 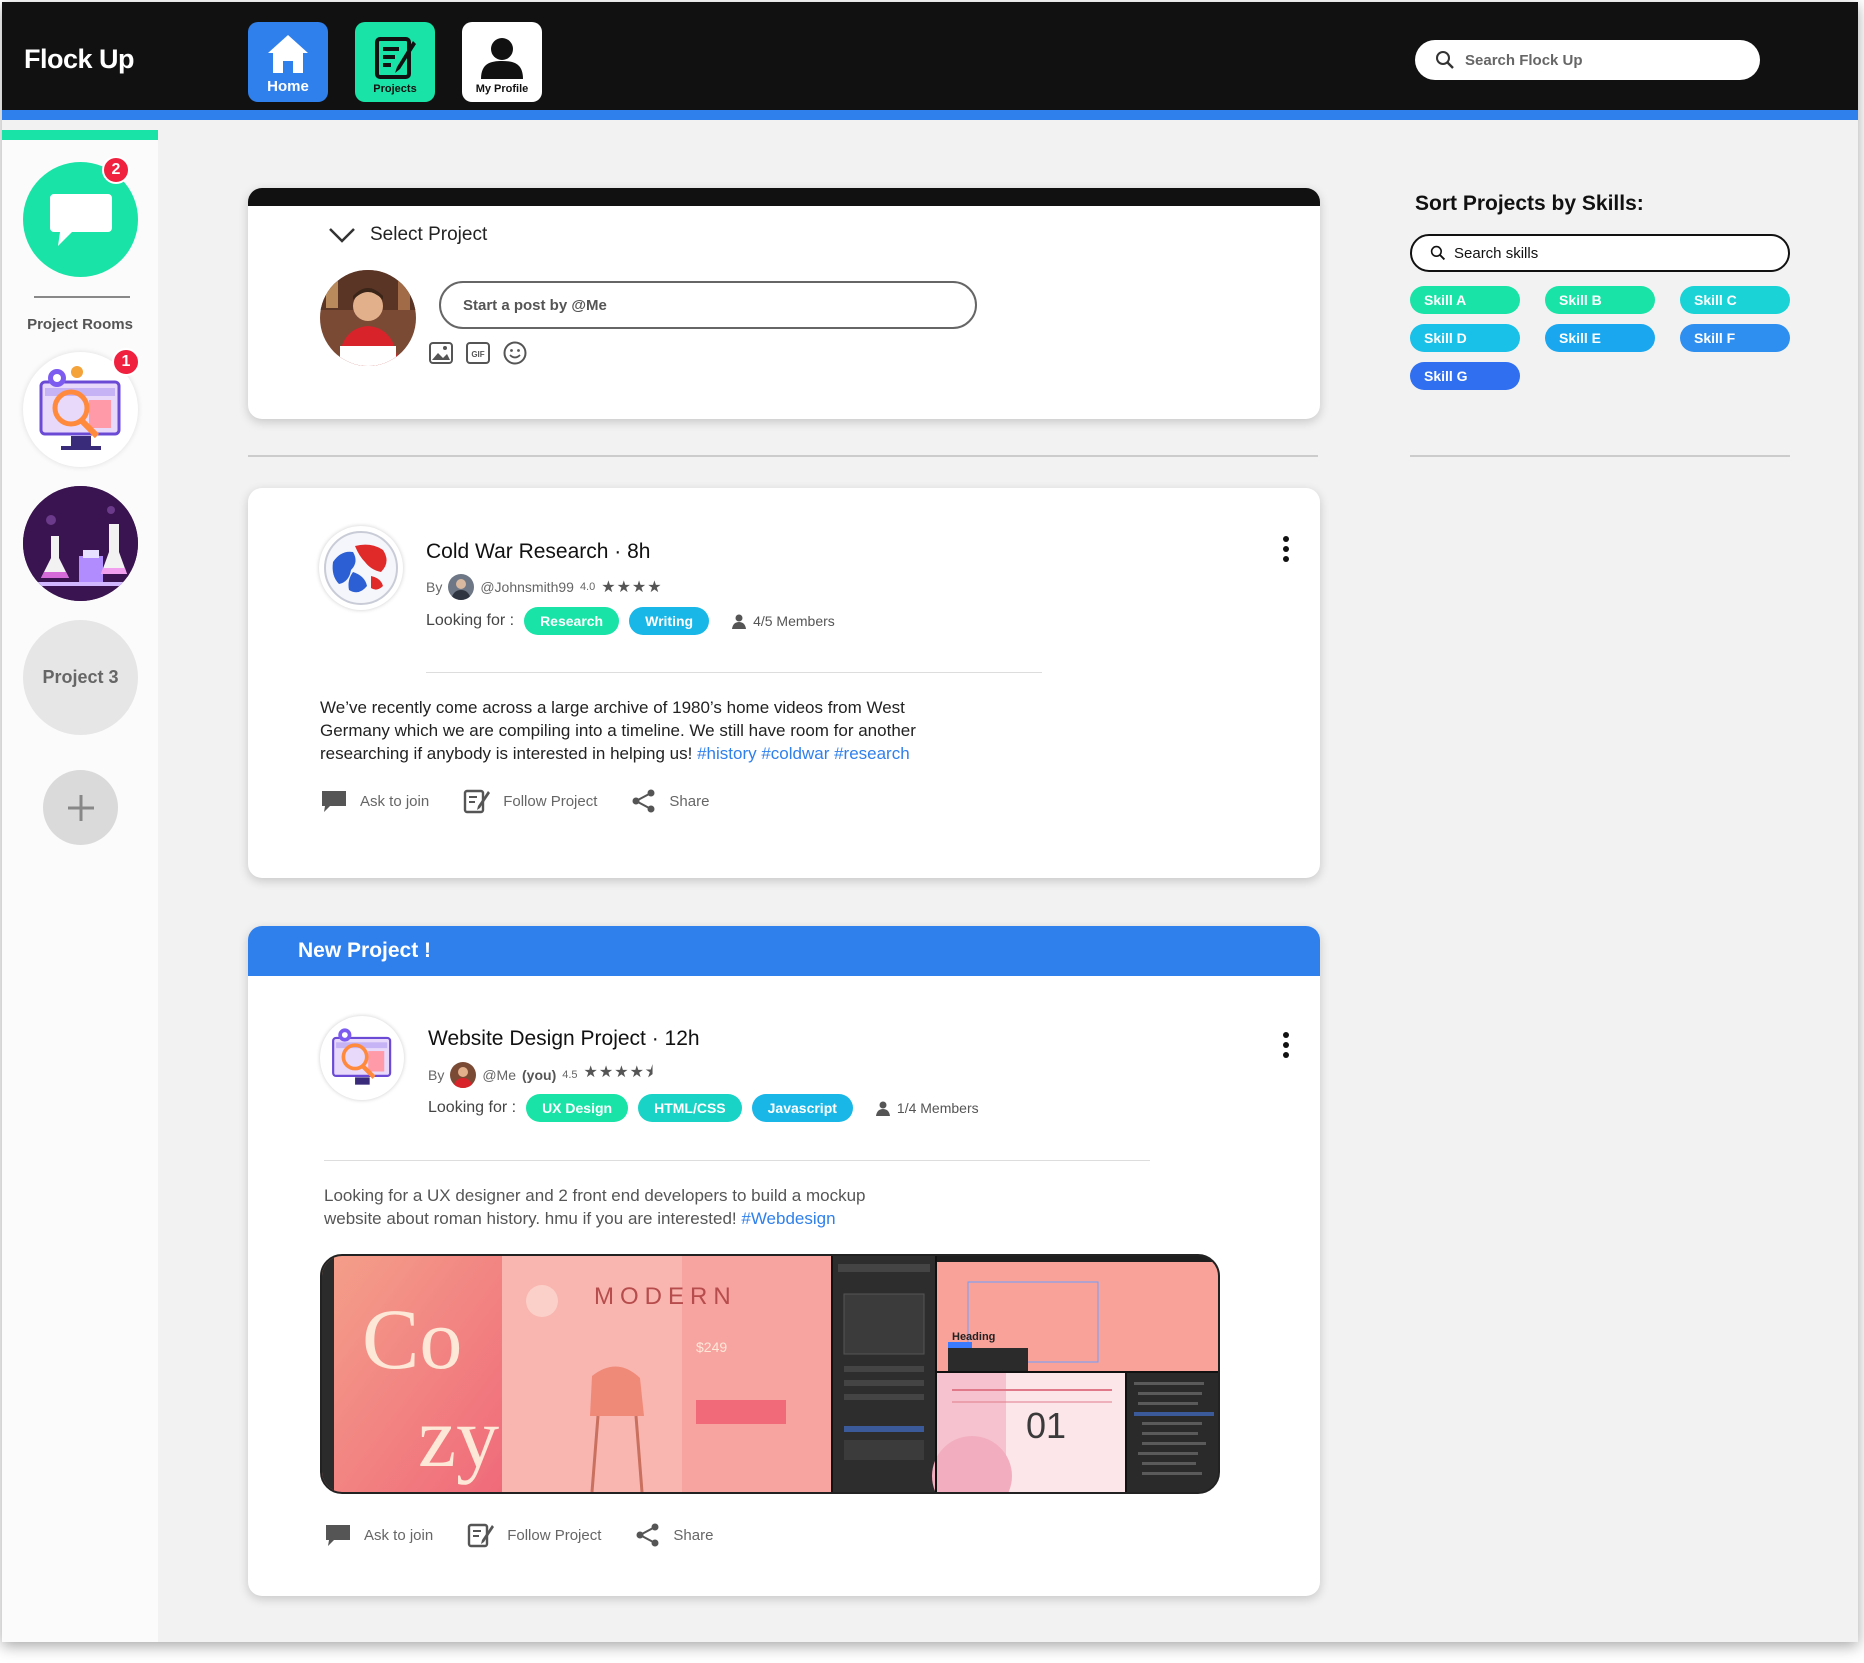 What do you see at coordinates (334, 801) in the screenshot?
I see `comment-icon` at bounding box center [334, 801].